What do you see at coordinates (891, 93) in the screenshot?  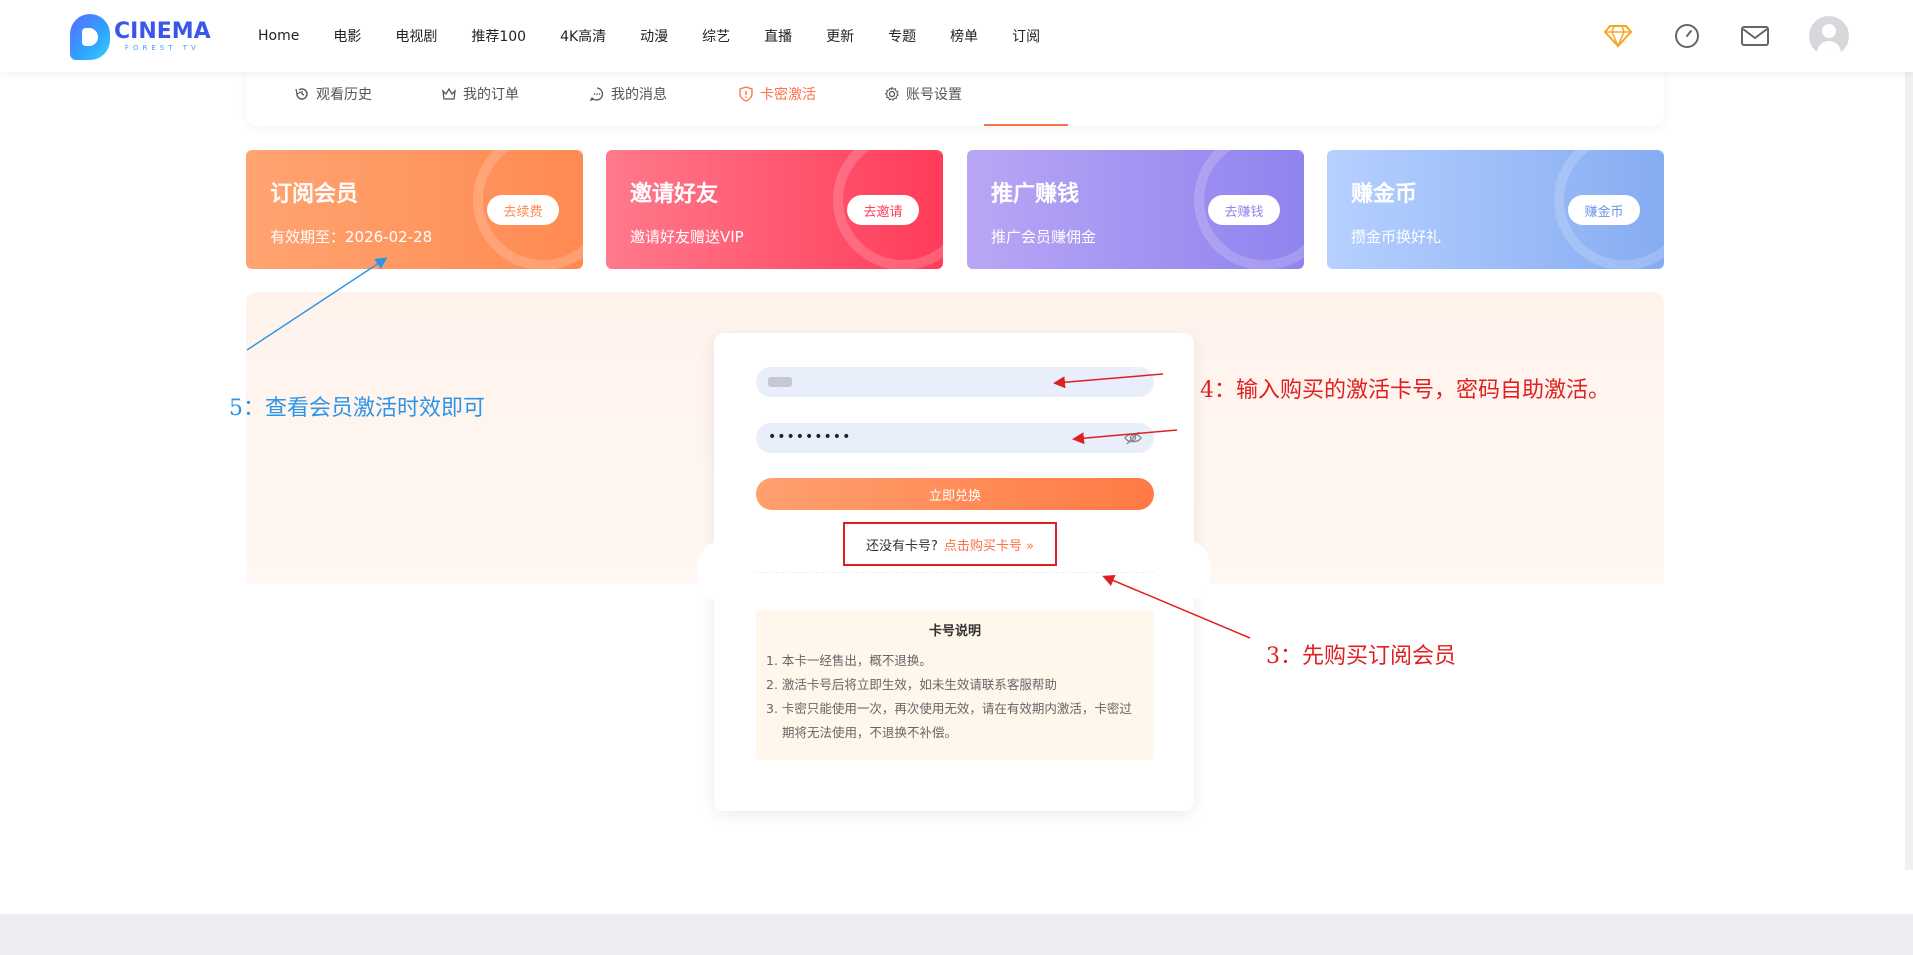 I see `gear-icon` at bounding box center [891, 93].